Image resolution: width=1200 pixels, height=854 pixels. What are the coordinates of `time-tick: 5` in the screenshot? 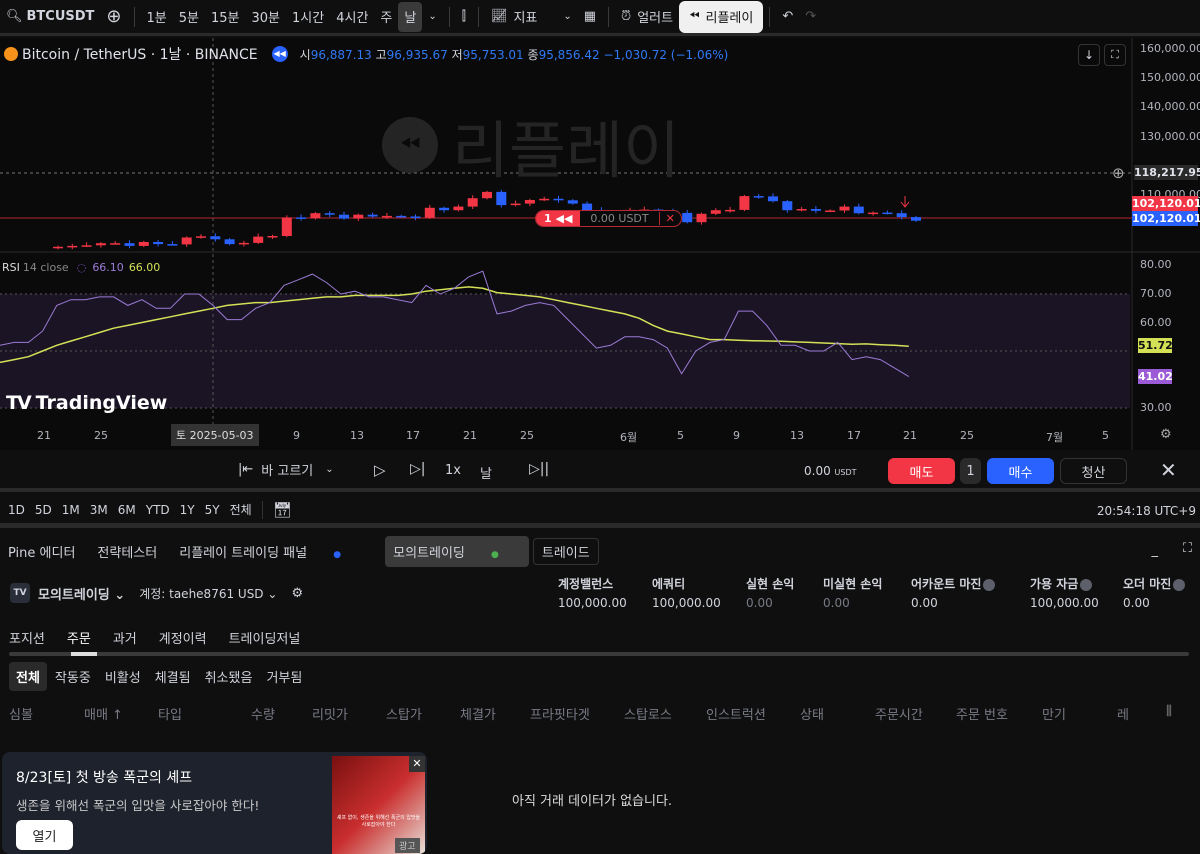 It's located at (1105, 435).